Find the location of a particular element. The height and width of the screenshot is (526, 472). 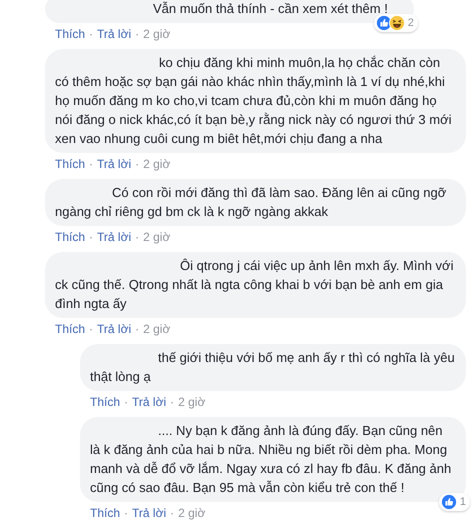

comment-text: thế giới thiệu với bố mẹ anh ấy r thì có nghĩa là yêu thật lòng ạ is located at coordinates (273, 367).